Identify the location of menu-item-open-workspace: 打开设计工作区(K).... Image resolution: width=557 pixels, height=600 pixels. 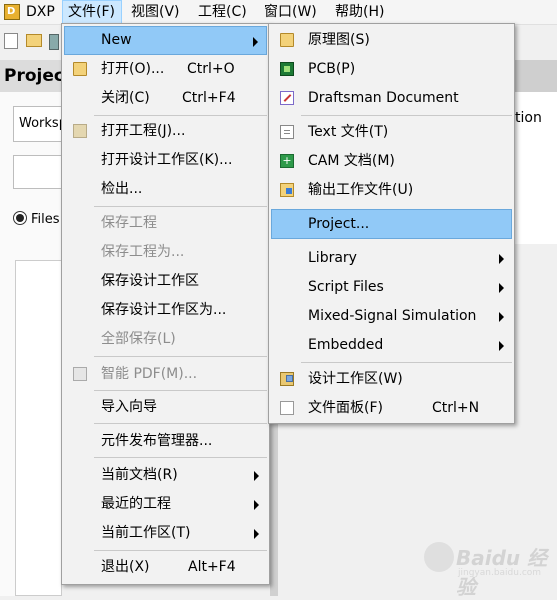
(165, 160).